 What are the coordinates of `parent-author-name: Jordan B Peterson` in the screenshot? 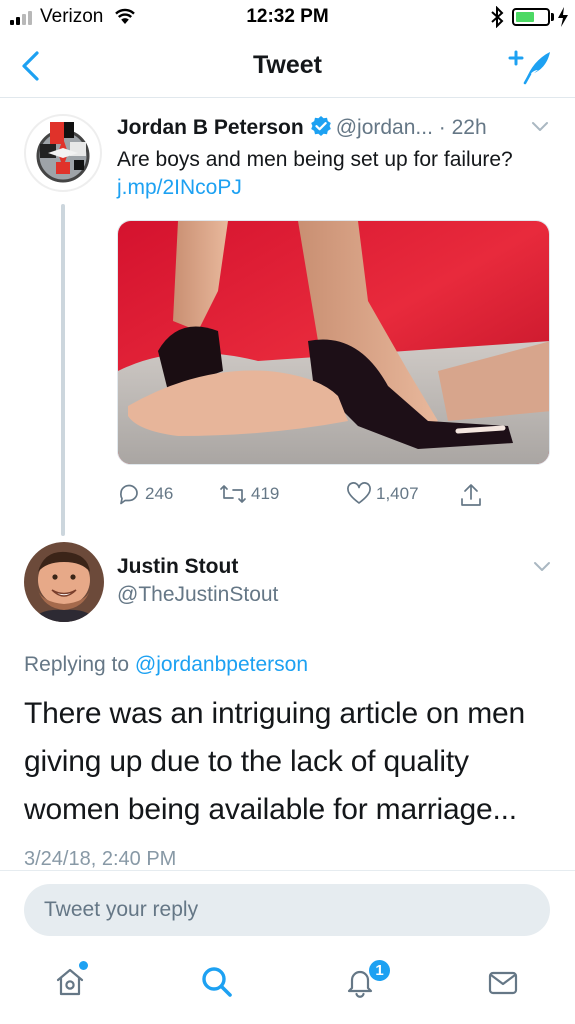 It's located at (210, 127).